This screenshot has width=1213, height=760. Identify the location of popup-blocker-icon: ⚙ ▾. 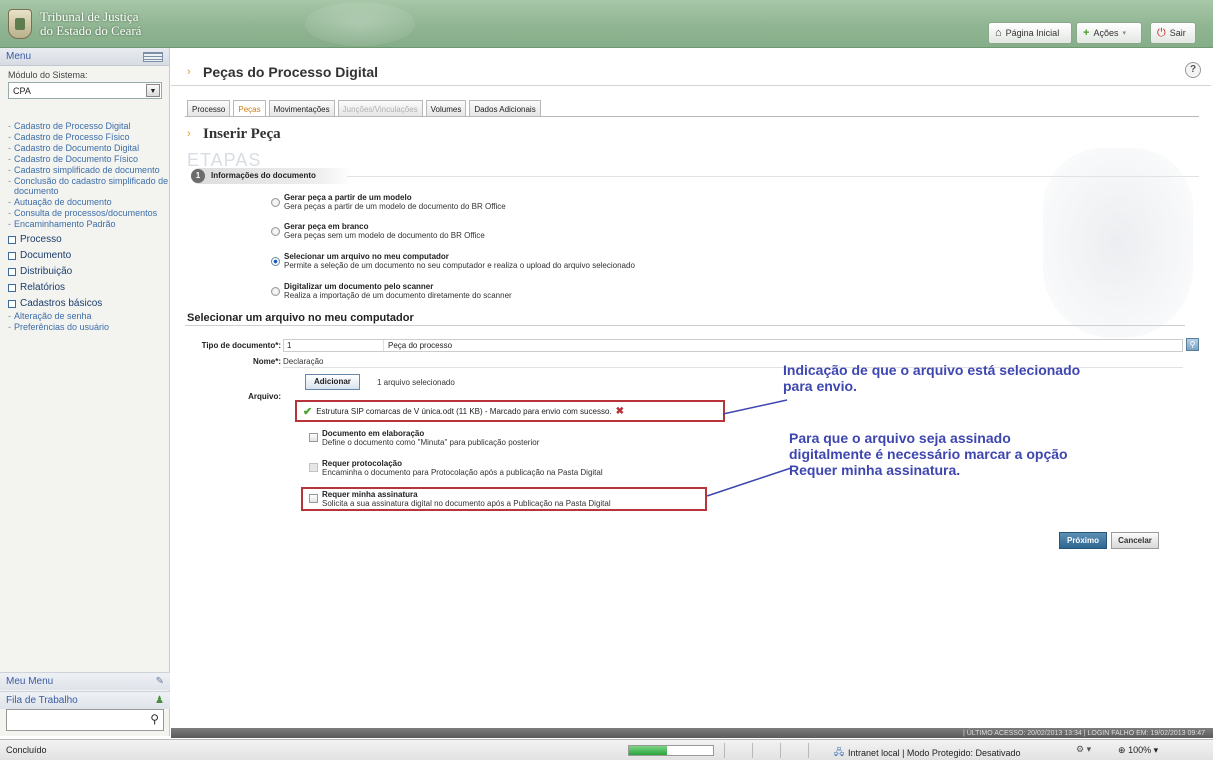
(1083, 749).